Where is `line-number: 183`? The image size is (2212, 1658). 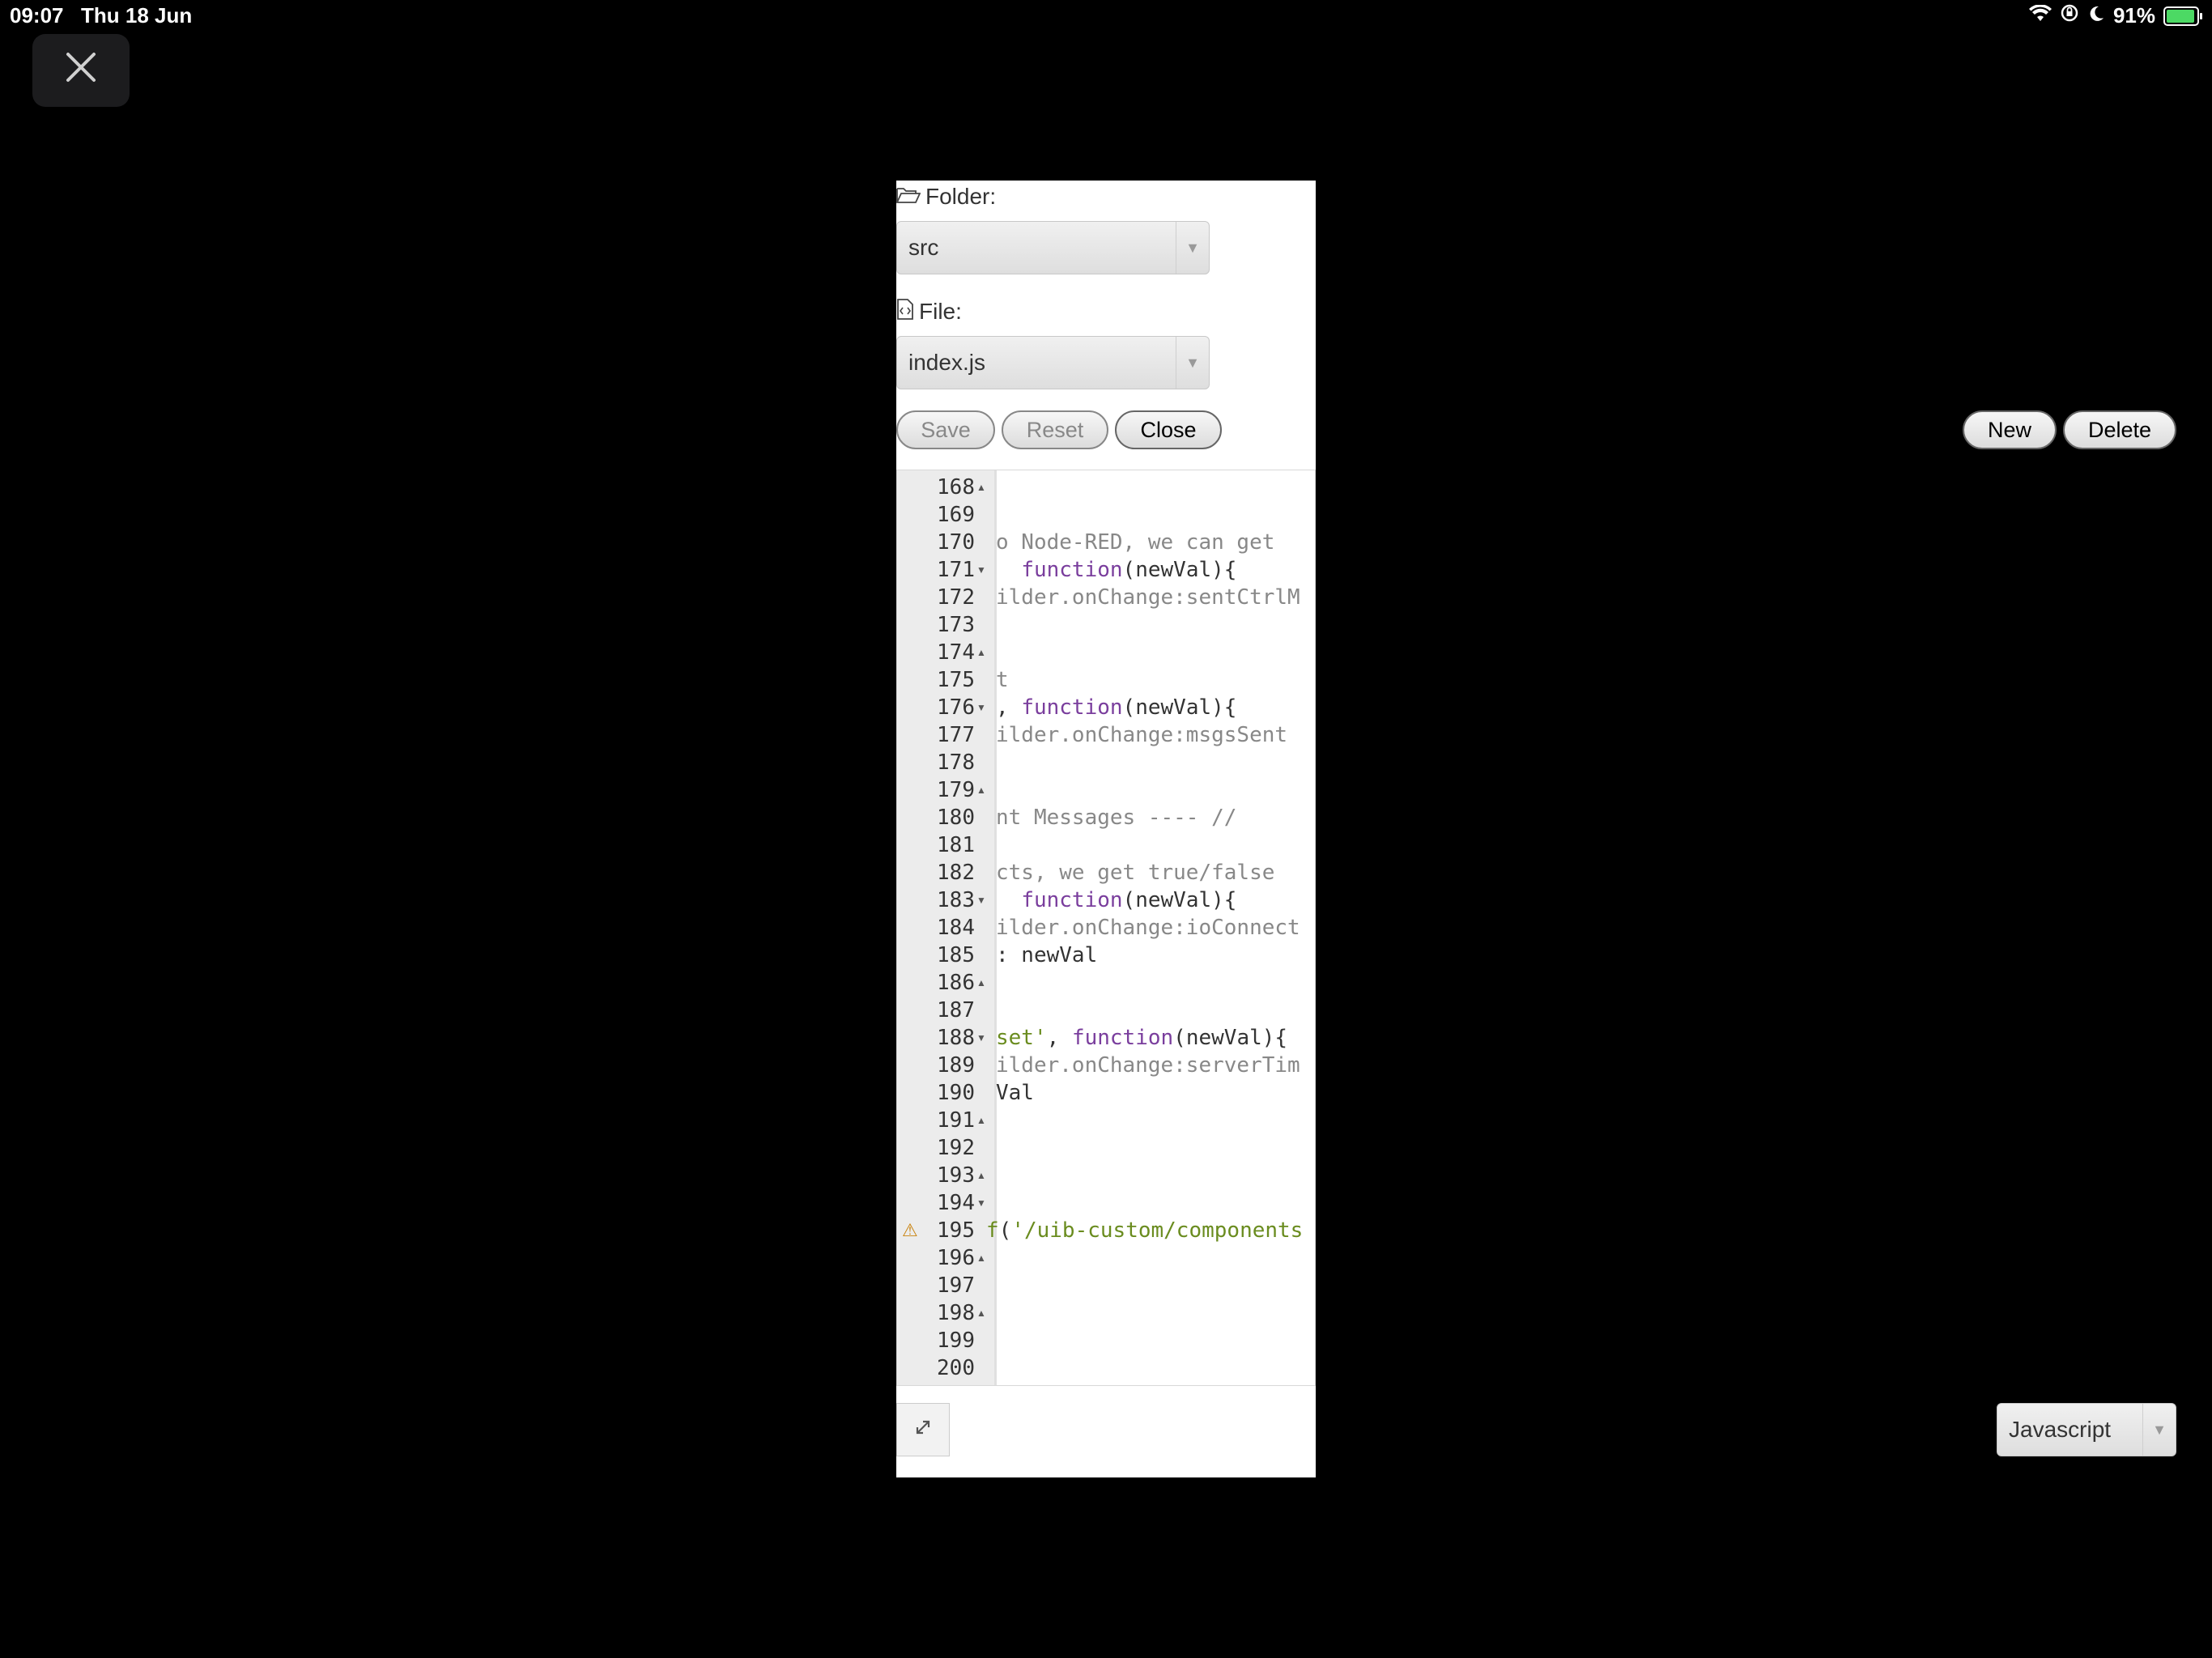 line-number: 183 is located at coordinates (956, 900).